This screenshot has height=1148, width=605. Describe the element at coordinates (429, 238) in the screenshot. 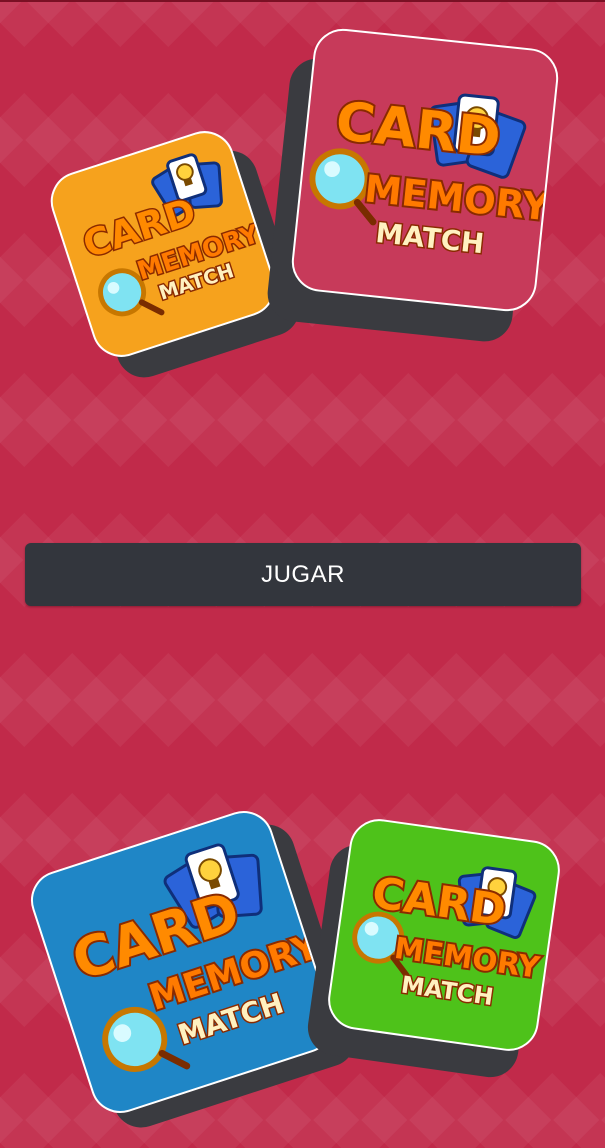

I see `logo-line-3: MATCH` at that location.